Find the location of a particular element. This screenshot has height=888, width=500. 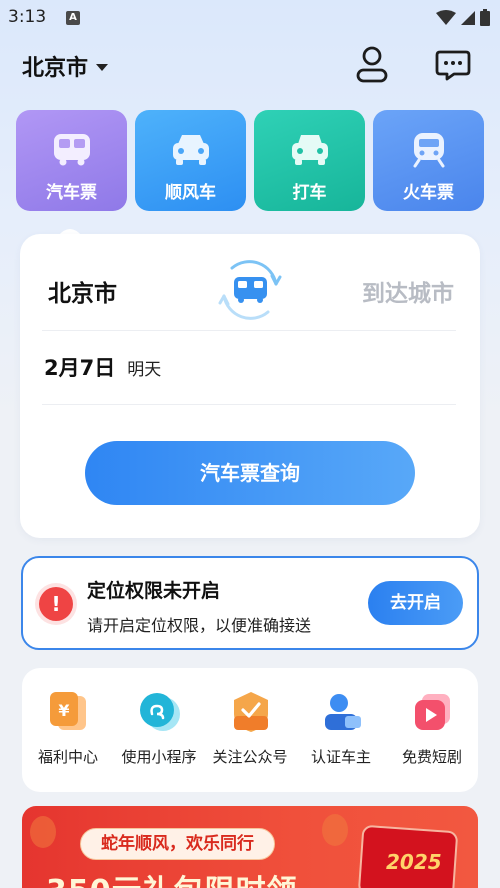

profile-button is located at coordinates (372, 64).